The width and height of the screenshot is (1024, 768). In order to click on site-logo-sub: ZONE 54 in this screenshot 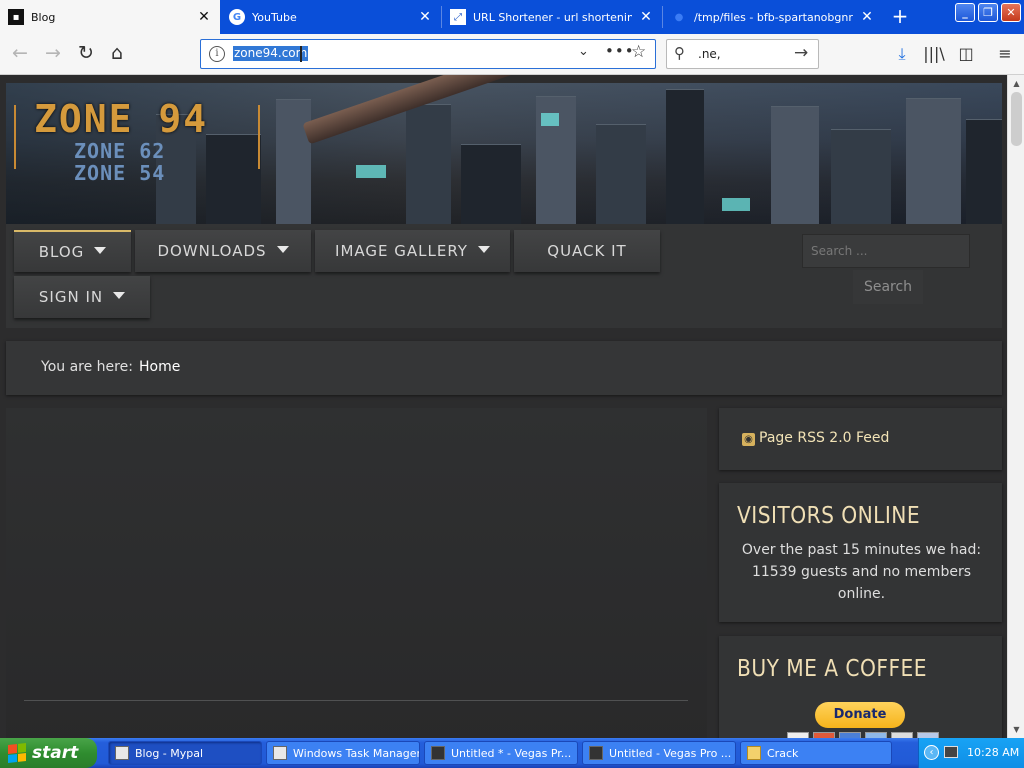, I will do `click(120, 173)`.